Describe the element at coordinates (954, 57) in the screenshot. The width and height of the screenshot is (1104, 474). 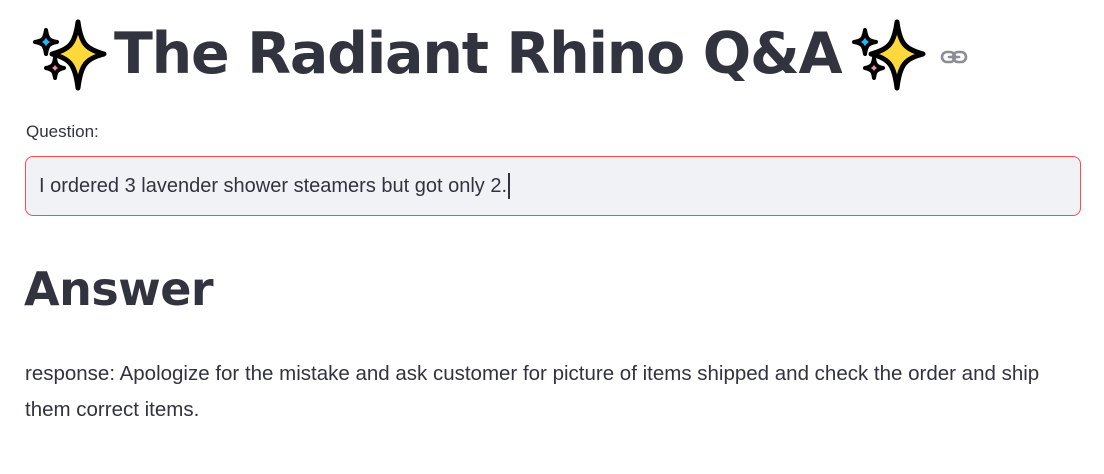
I see `link-icon` at that location.